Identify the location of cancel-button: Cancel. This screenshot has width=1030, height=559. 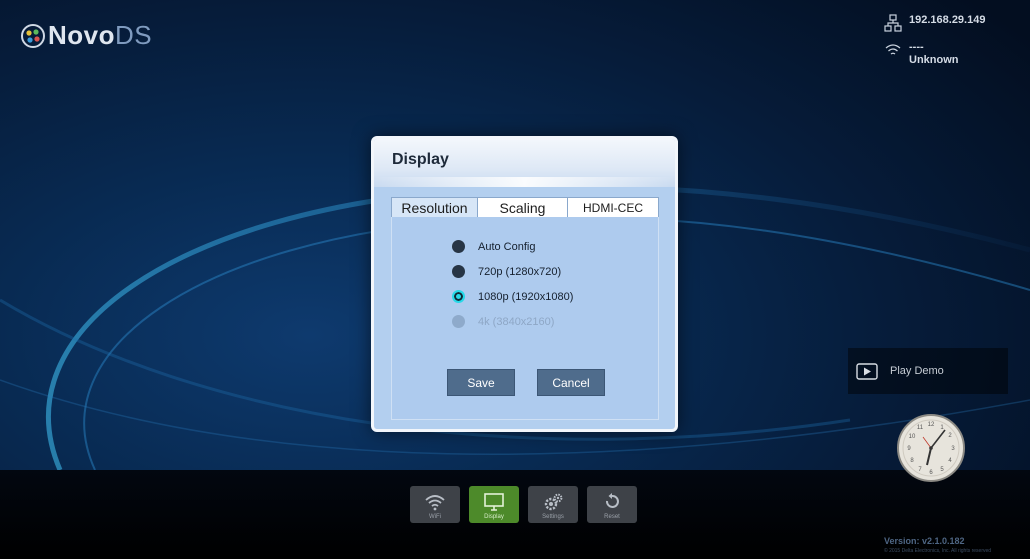
(571, 382).